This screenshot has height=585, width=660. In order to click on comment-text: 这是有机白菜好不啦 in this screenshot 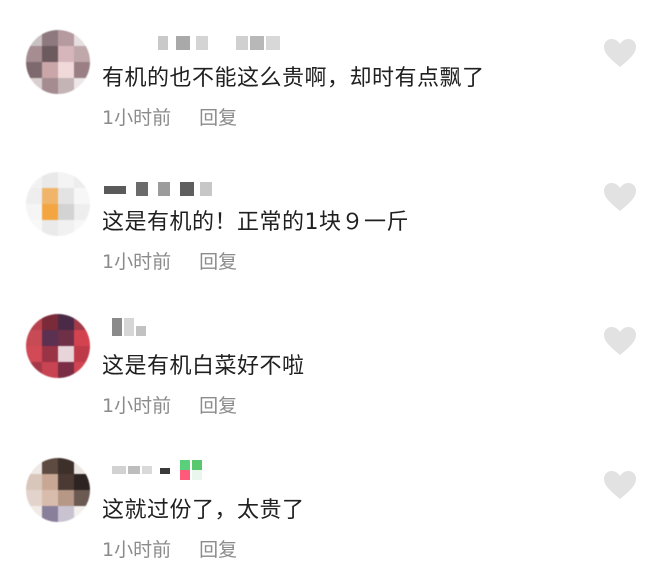, I will do `click(203, 366)`.